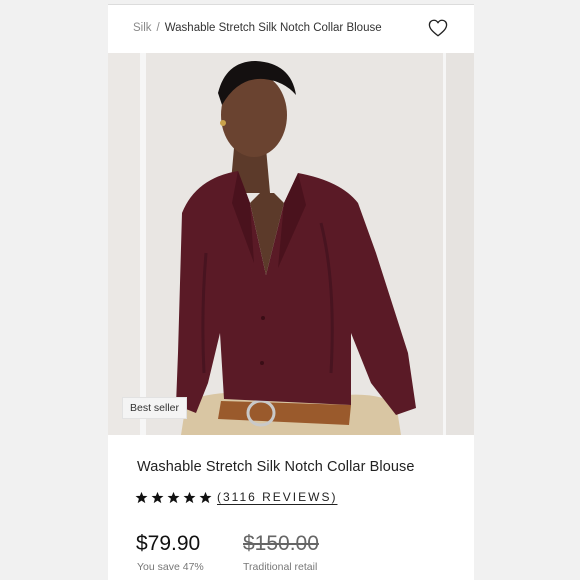 Image resolution: width=580 pixels, height=580 pixels. What do you see at coordinates (438, 28) in the screenshot?
I see `heart-icon` at bounding box center [438, 28].